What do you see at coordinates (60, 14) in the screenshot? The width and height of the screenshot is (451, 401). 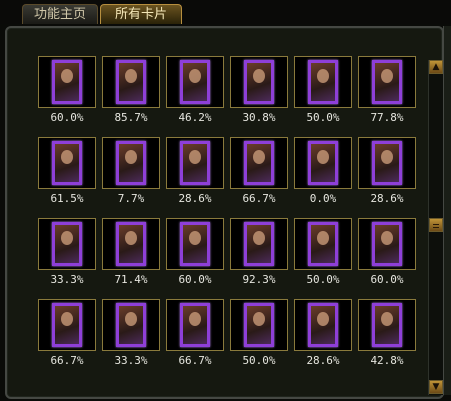 I see `tab-main-page: 功能主页` at bounding box center [60, 14].